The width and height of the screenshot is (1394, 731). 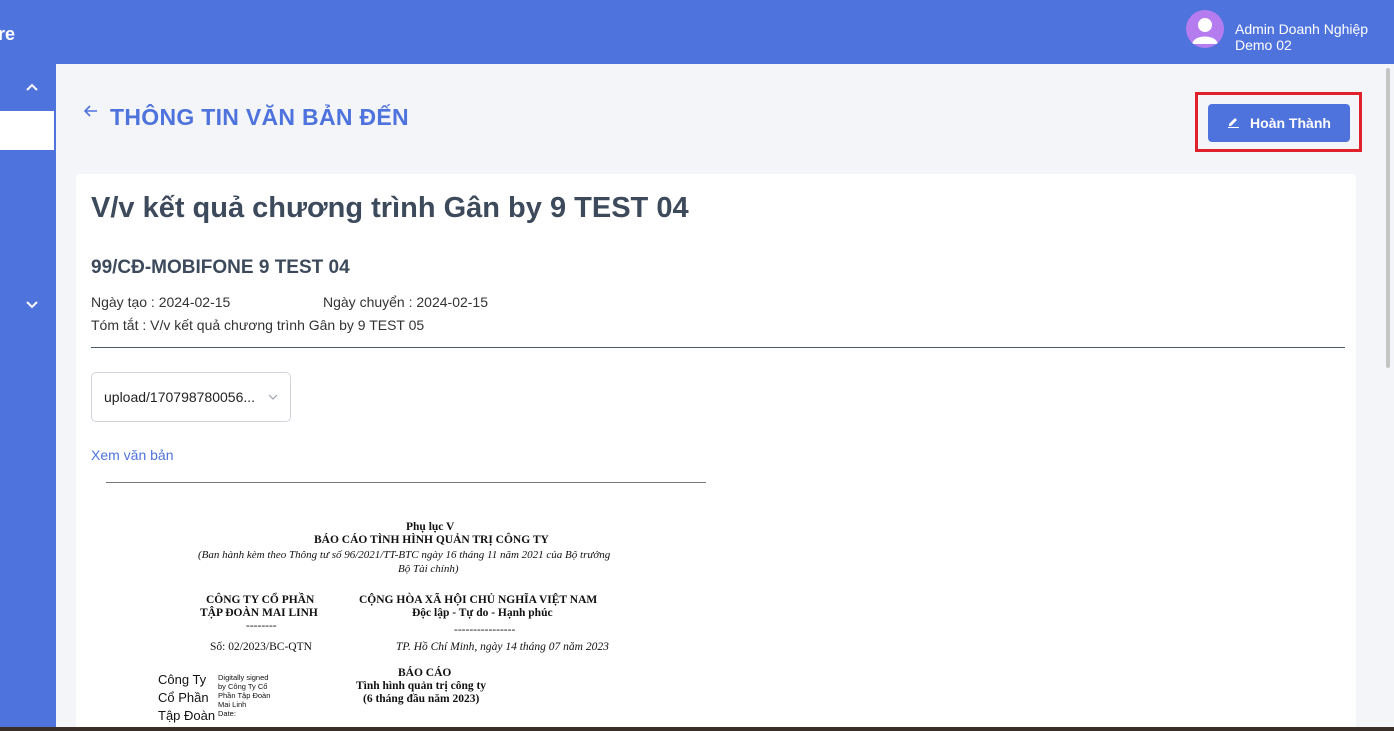 What do you see at coordinates (1205, 29) in the screenshot?
I see `user-icon` at bounding box center [1205, 29].